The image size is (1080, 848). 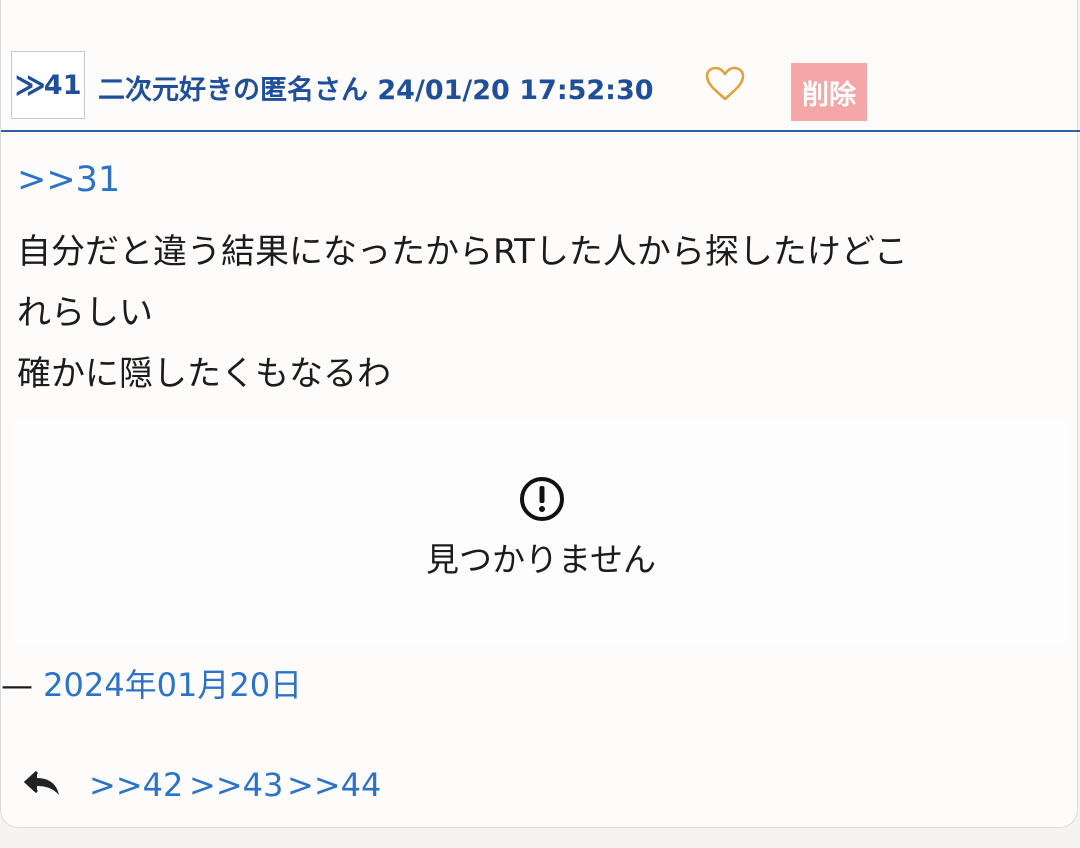 What do you see at coordinates (68, 180) in the screenshot?
I see `reply-anchor-link: >>31` at bounding box center [68, 180].